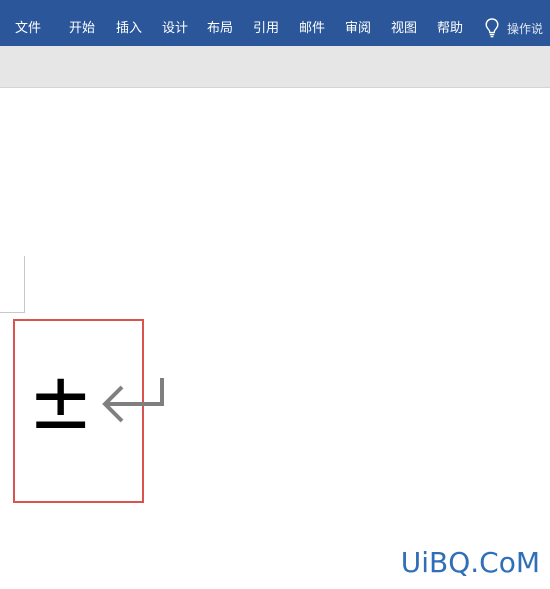  What do you see at coordinates (525, 28) in the screenshot?
I see `tell-me-label: 操作说` at bounding box center [525, 28].